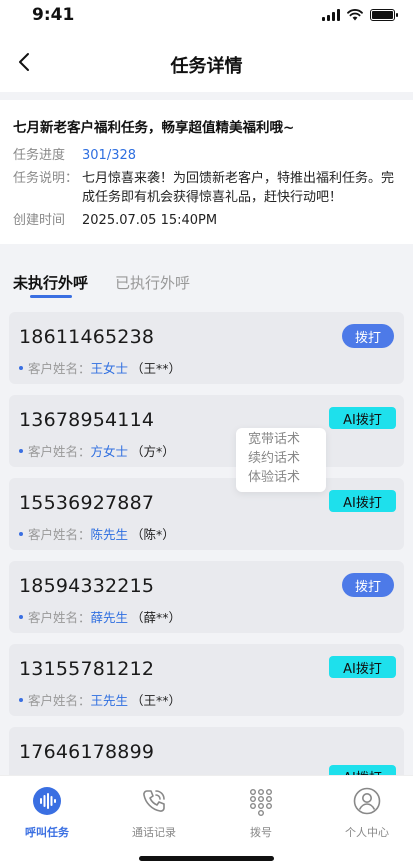  Describe the element at coordinates (153, 451) in the screenshot. I see `customer-masked-name: （方*）` at that location.